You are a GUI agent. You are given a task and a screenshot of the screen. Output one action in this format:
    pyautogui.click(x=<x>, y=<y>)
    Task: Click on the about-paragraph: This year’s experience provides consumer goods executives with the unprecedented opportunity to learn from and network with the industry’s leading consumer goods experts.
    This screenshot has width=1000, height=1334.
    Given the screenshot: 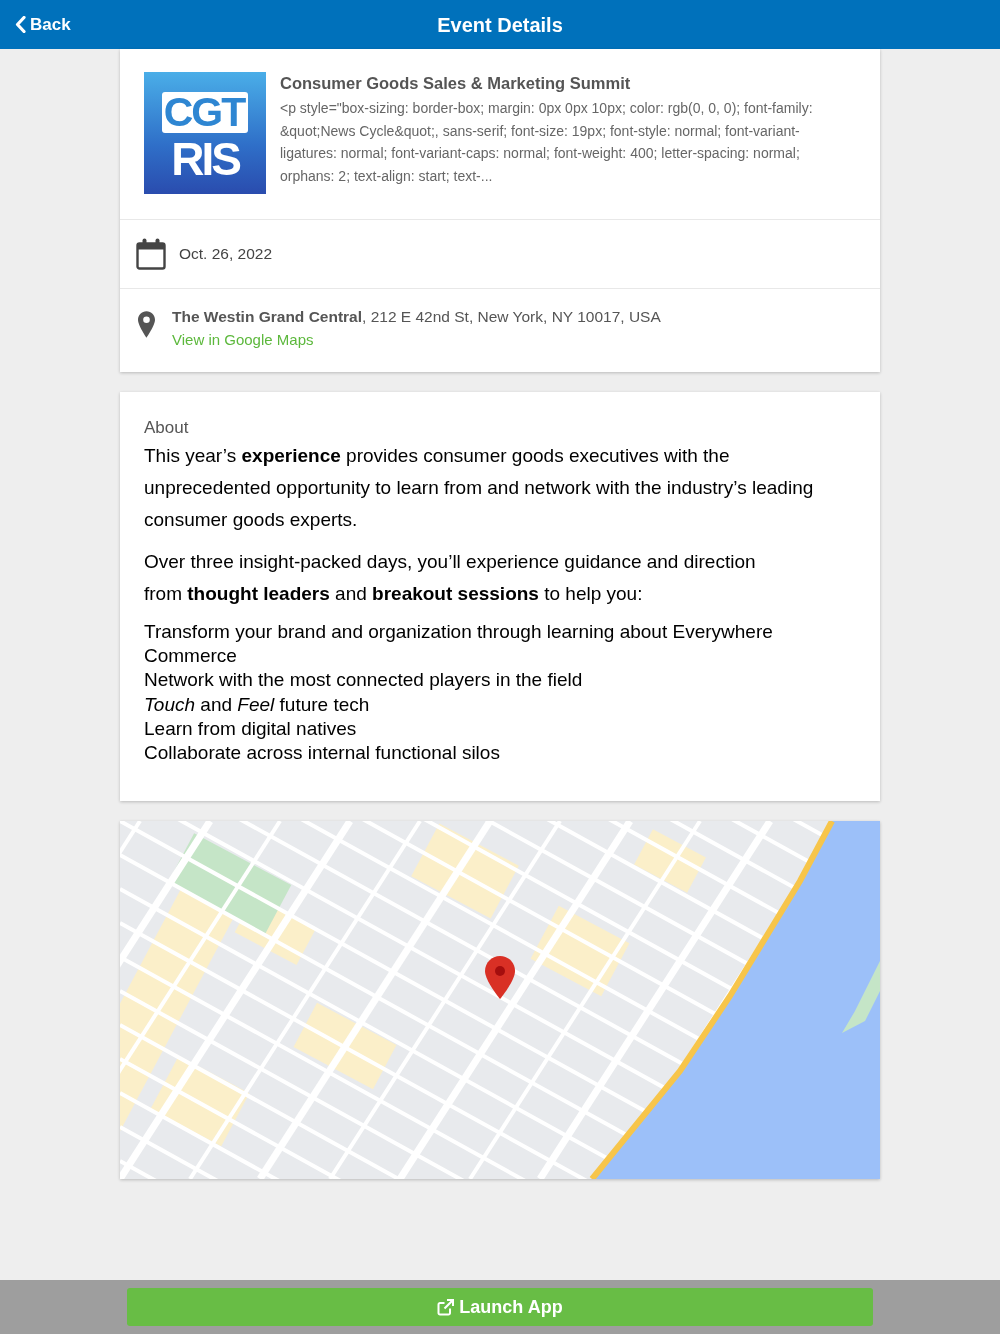 What is the action you would take?
    pyautogui.click(x=479, y=488)
    